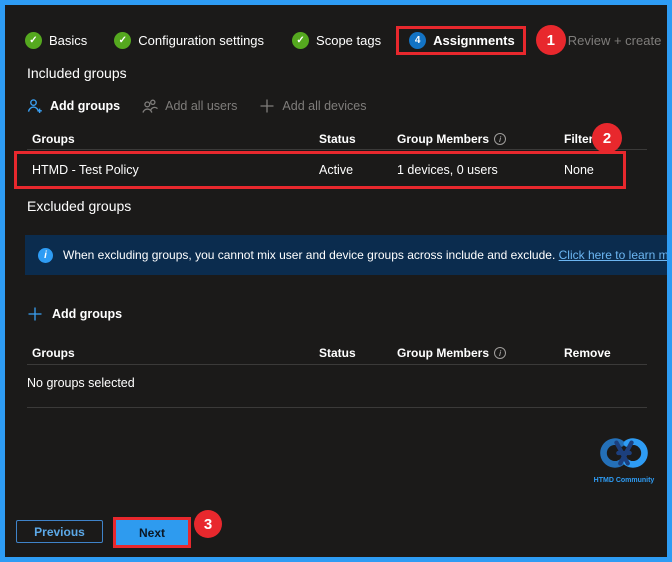 The width and height of the screenshot is (672, 562). What do you see at coordinates (208, 524) in the screenshot?
I see `annotation-badge-3: 3` at bounding box center [208, 524].